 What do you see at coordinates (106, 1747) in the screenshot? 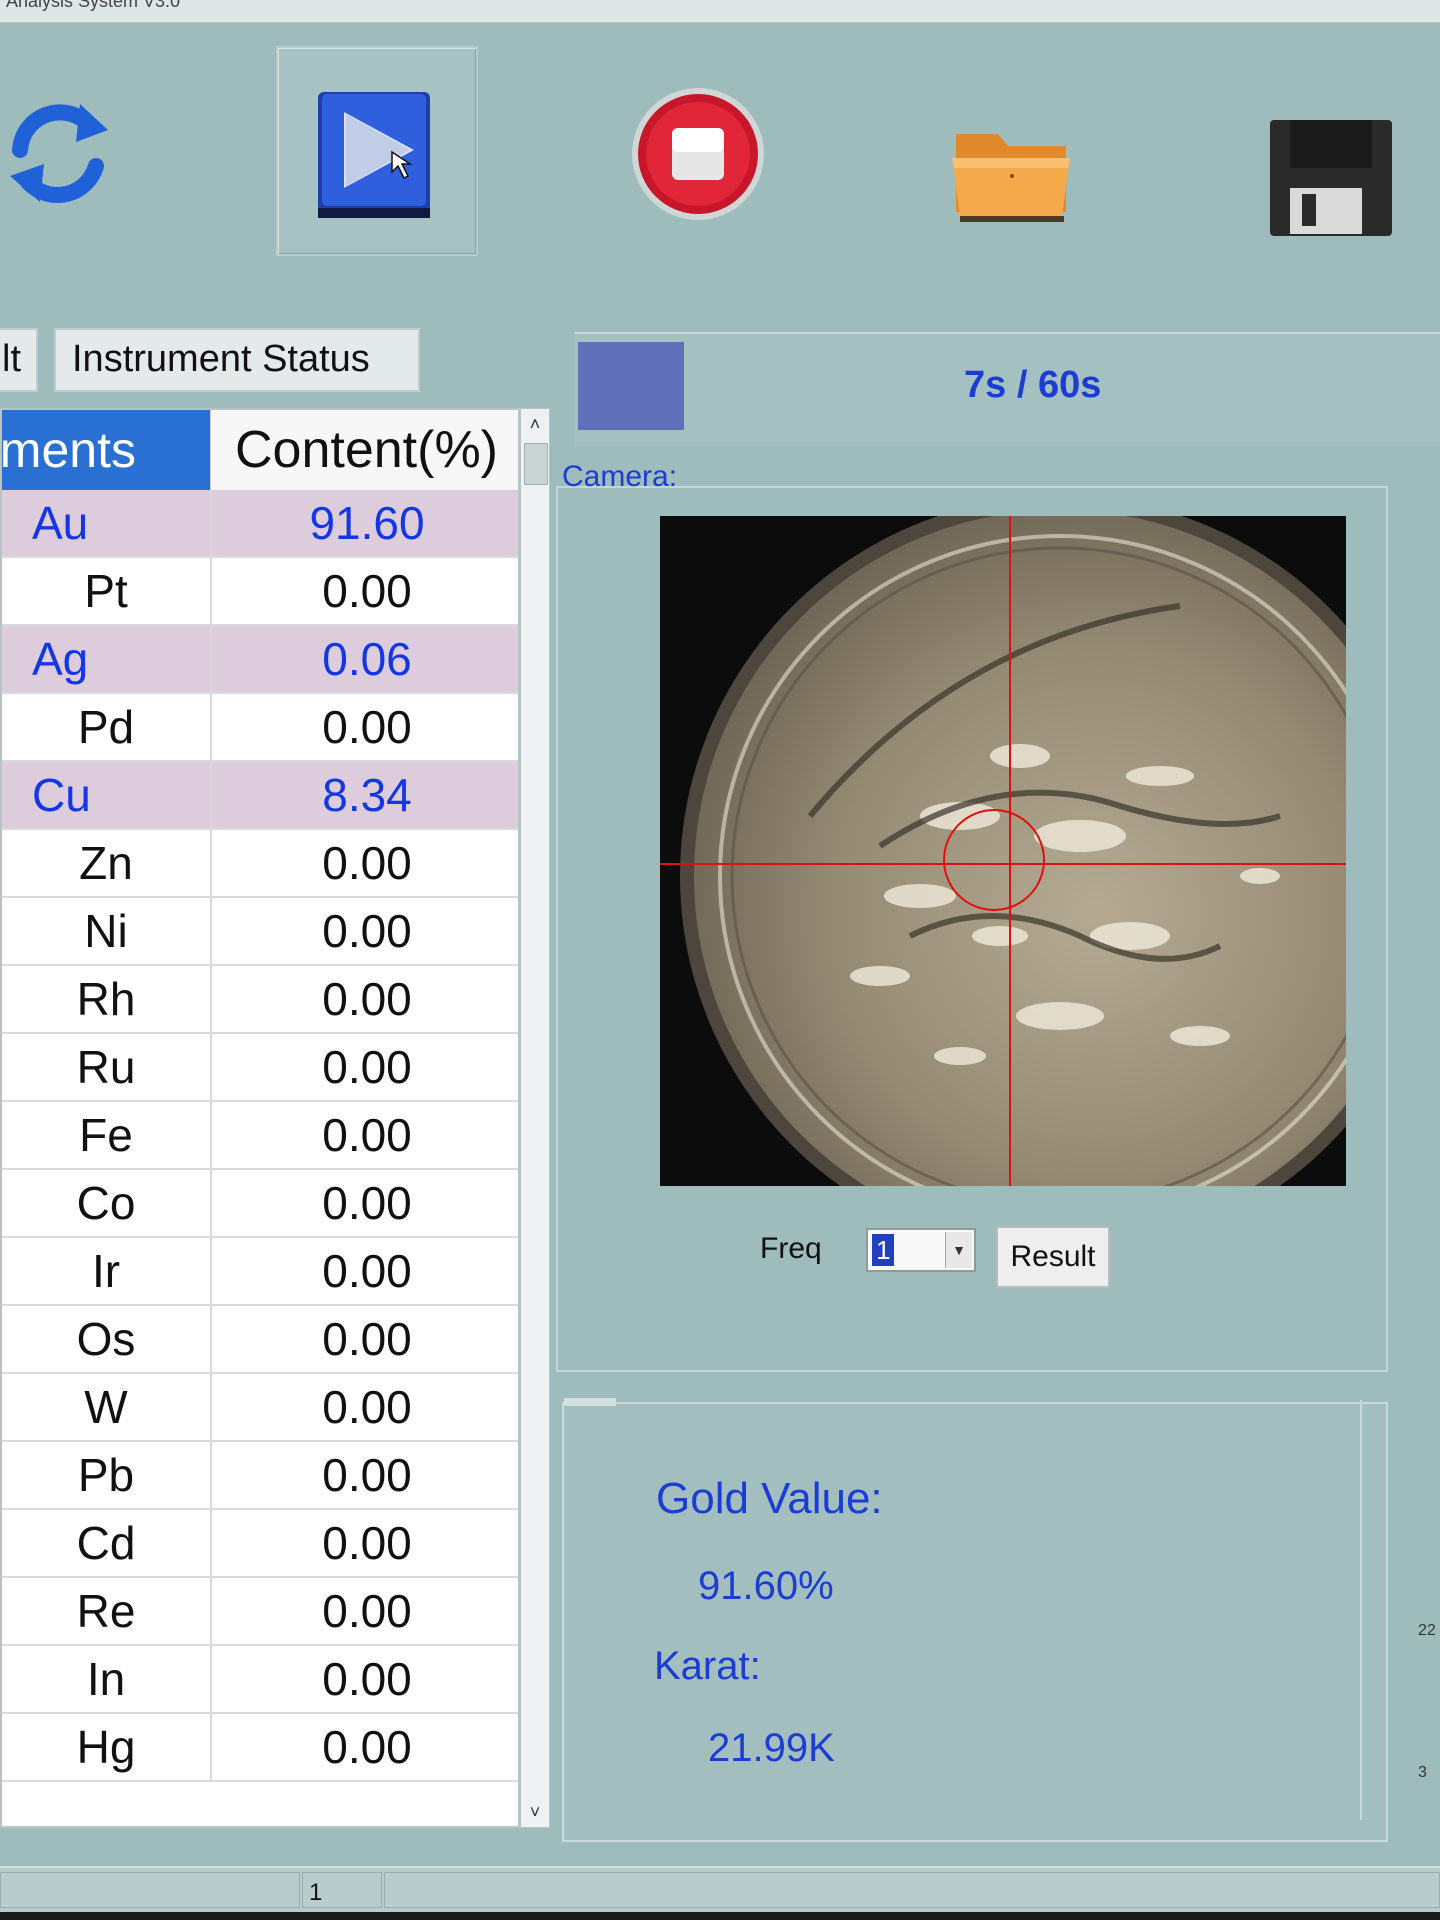
I see `element-cell: Hg` at bounding box center [106, 1747].